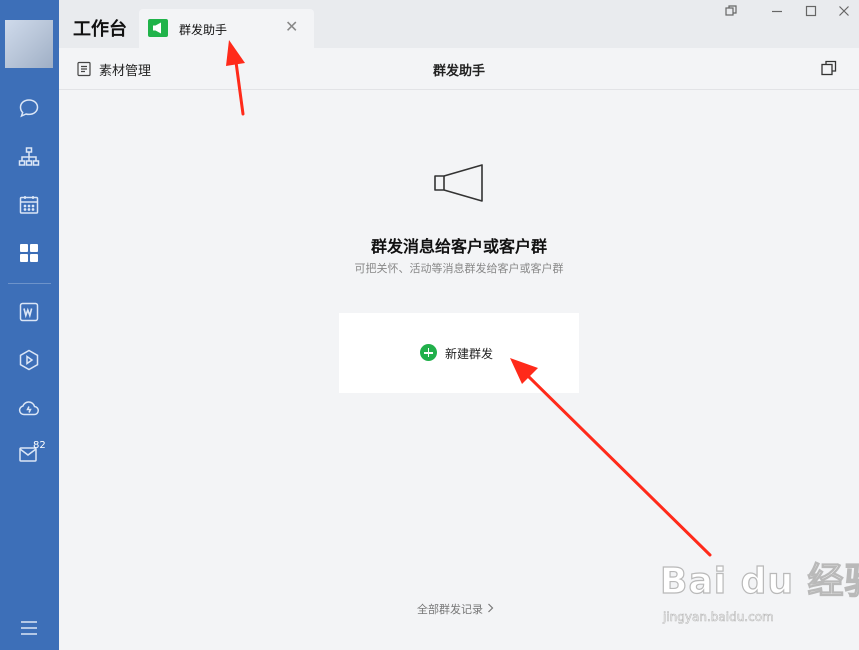 This screenshot has height=650, width=859. I want to click on chevron-right-icon, so click(490, 609).